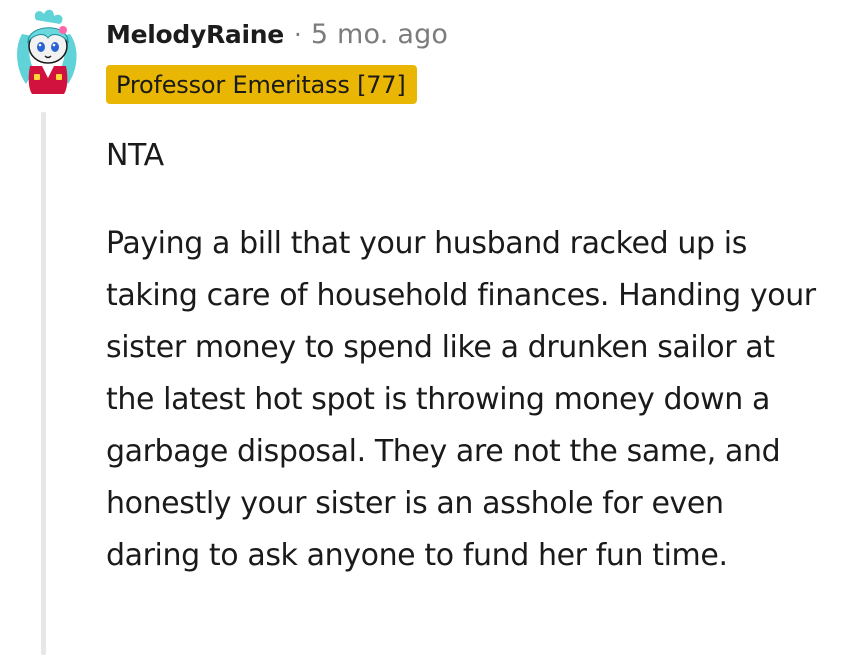 Image resolution: width=851 pixels, height=655 pixels. I want to click on user-avatar, so click(48, 50).